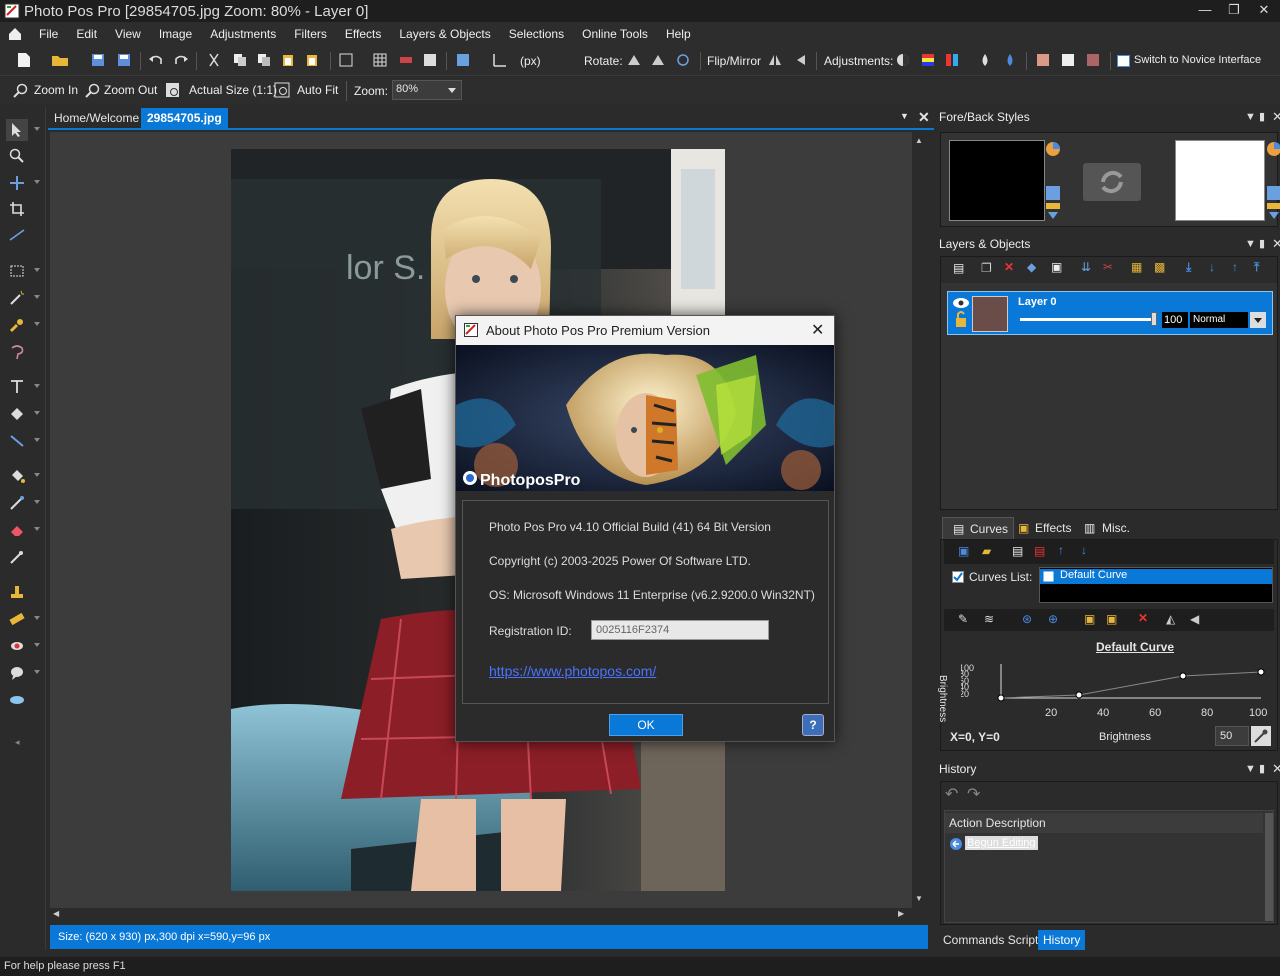 Image resolution: width=1280 pixels, height=976 pixels. I want to click on layers-menu-chevron-icon: ▼, so click(1250, 244).